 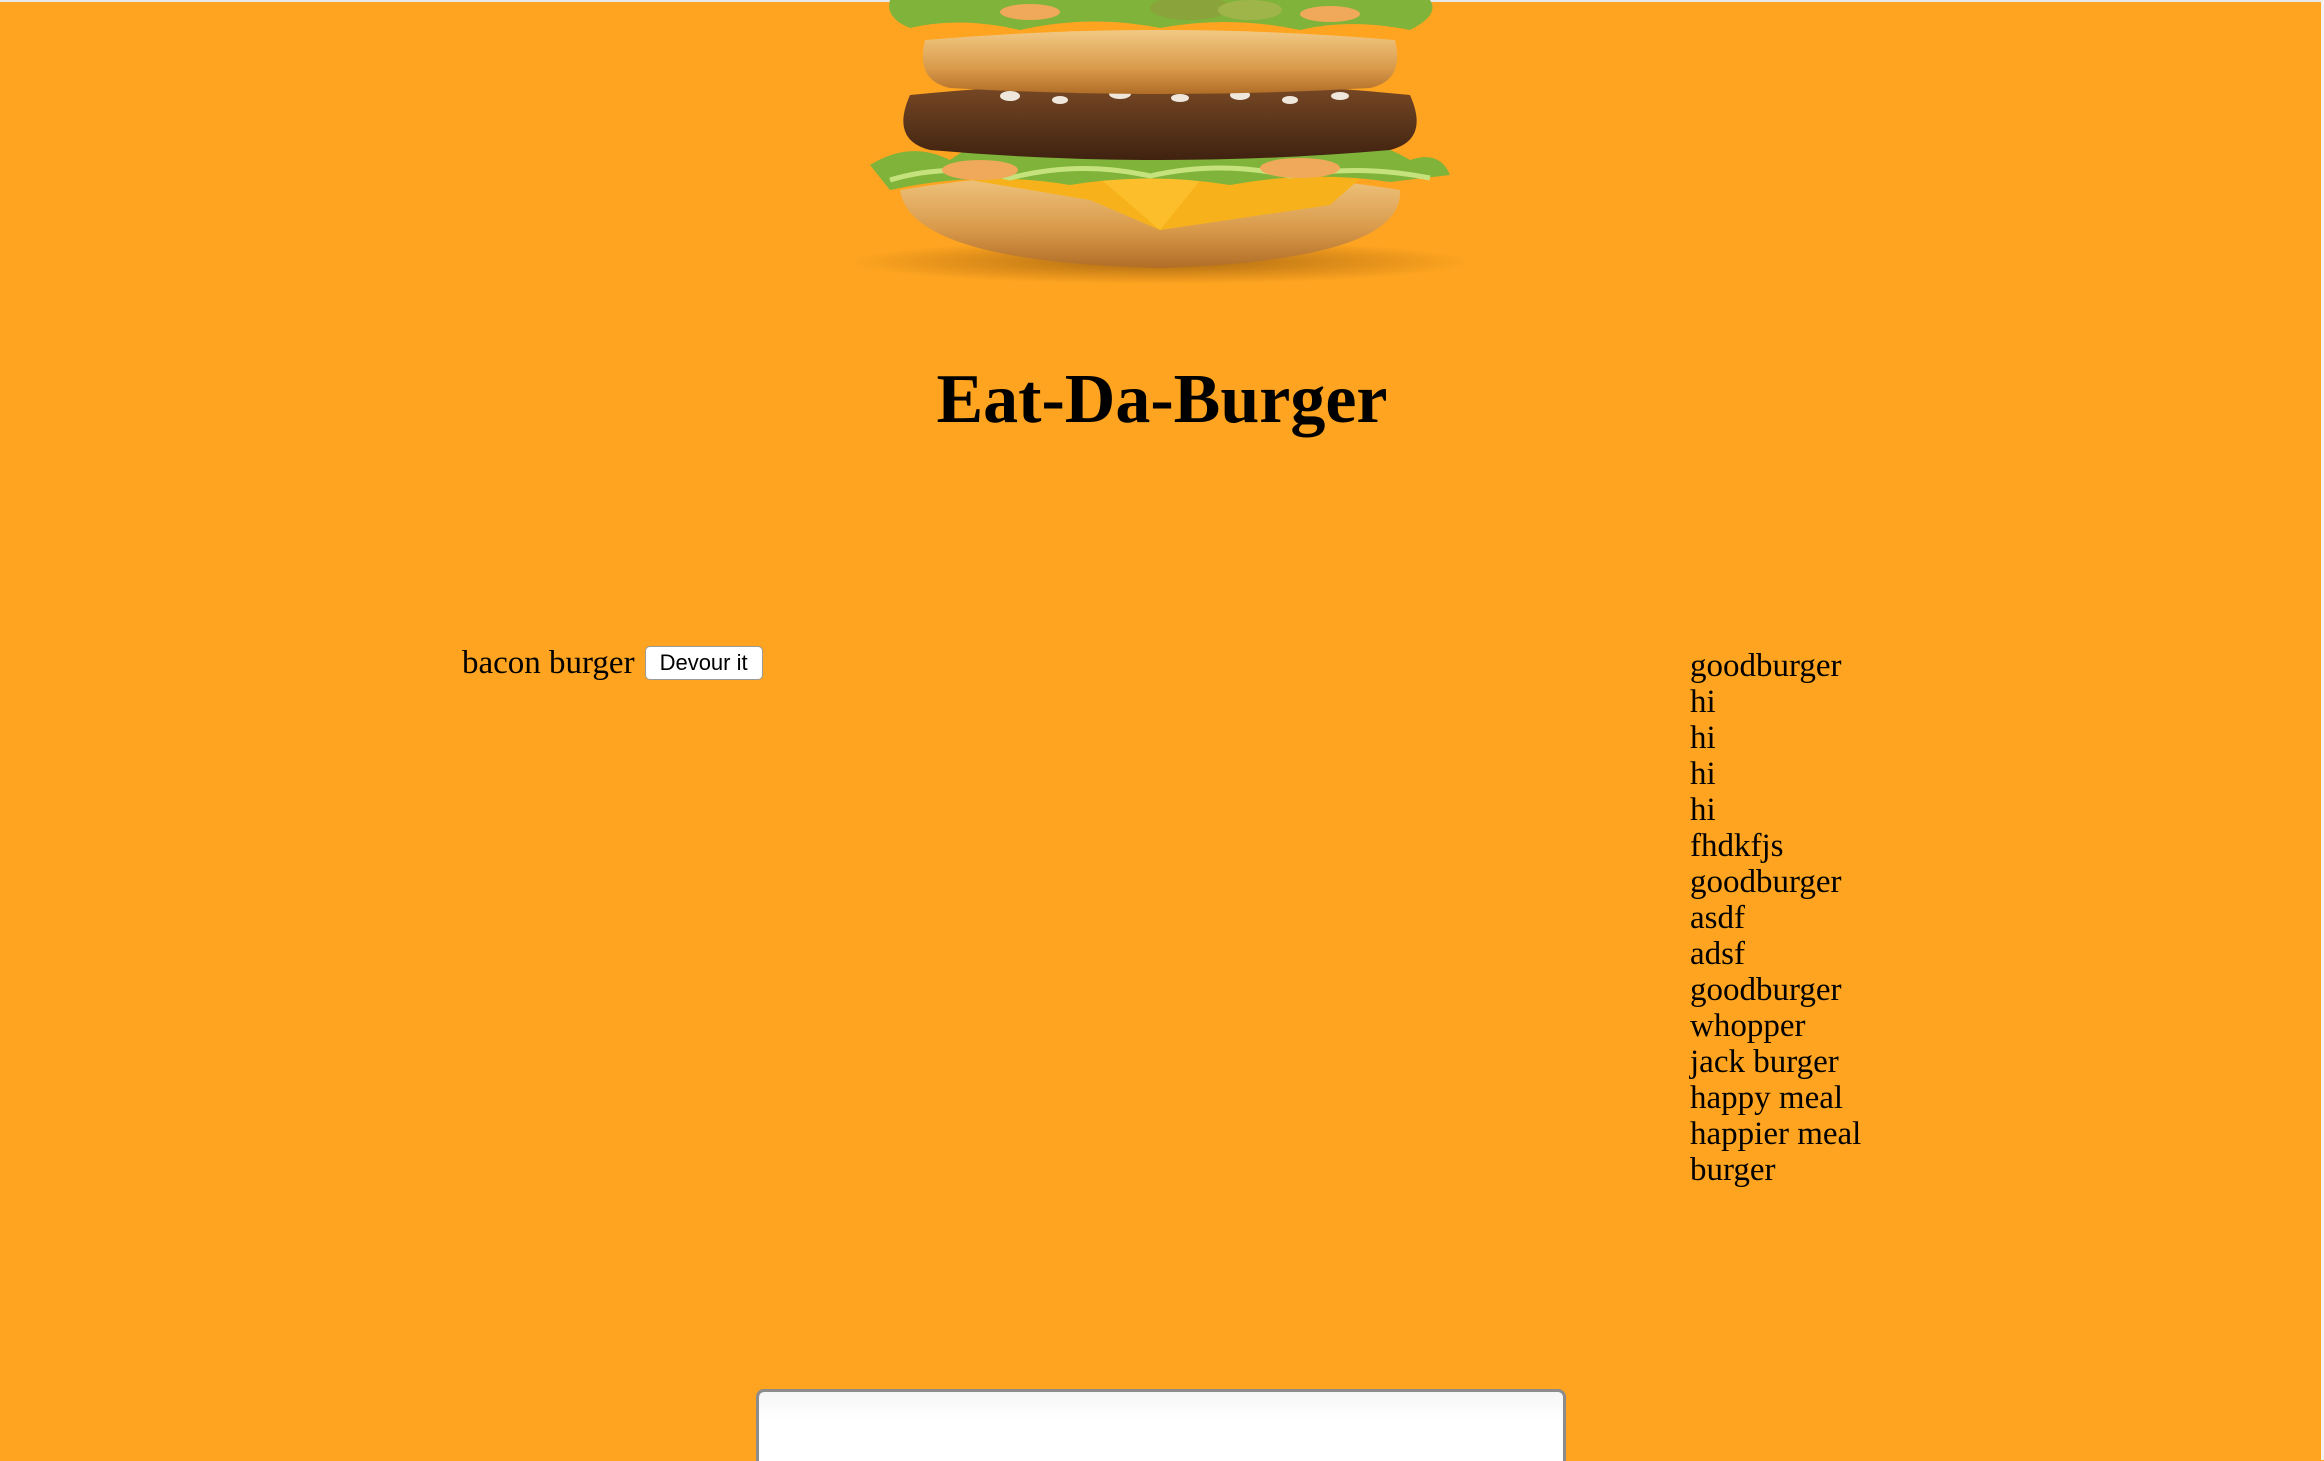 What do you see at coordinates (1764, 1062) in the screenshot?
I see `eaten-burger-item: jack burger` at bounding box center [1764, 1062].